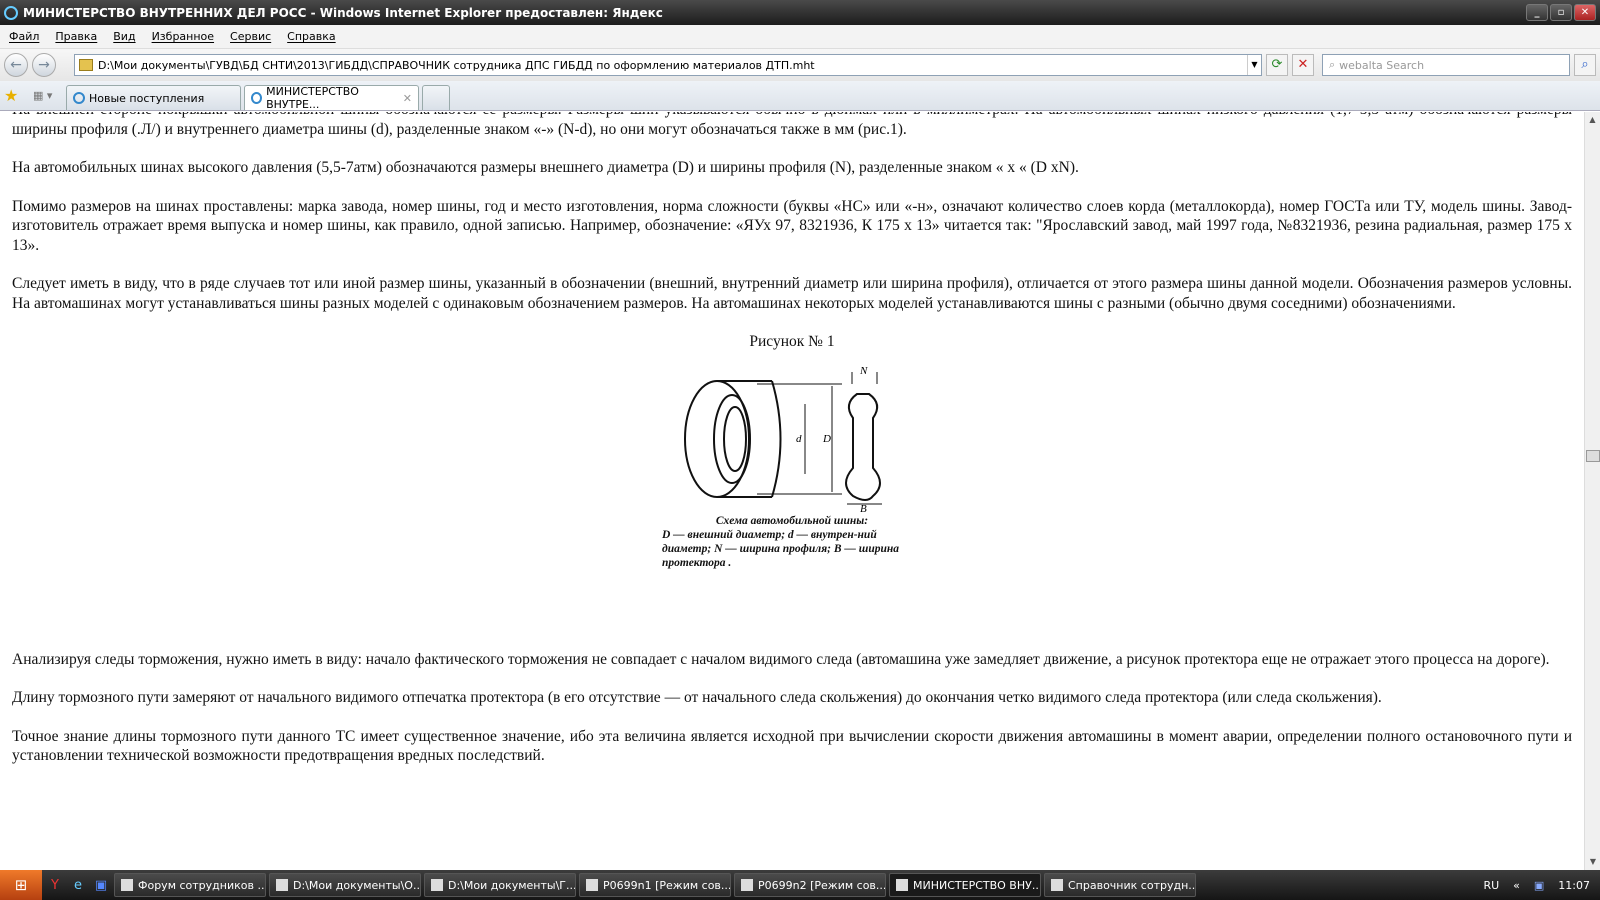  What do you see at coordinates (76, 36) in the screenshot?
I see `menu-edit: Правка` at bounding box center [76, 36].